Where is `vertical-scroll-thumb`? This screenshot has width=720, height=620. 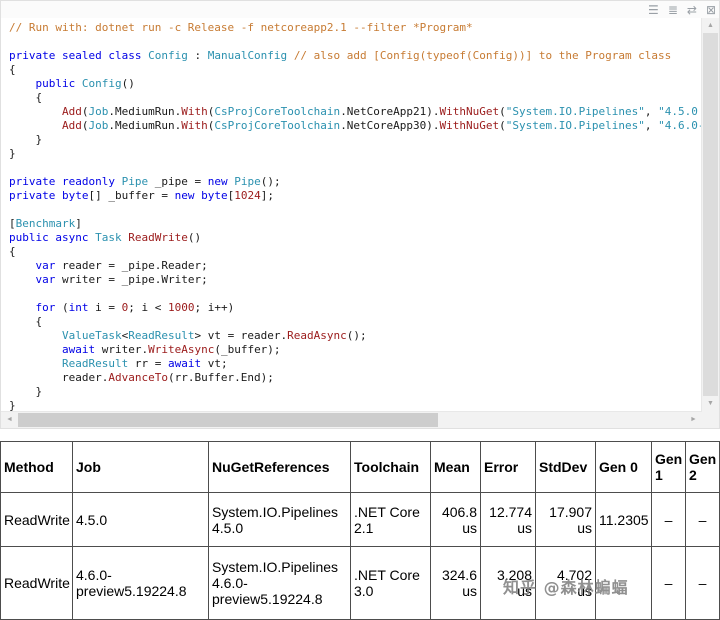
vertical-scroll-thumb is located at coordinates (710, 214).